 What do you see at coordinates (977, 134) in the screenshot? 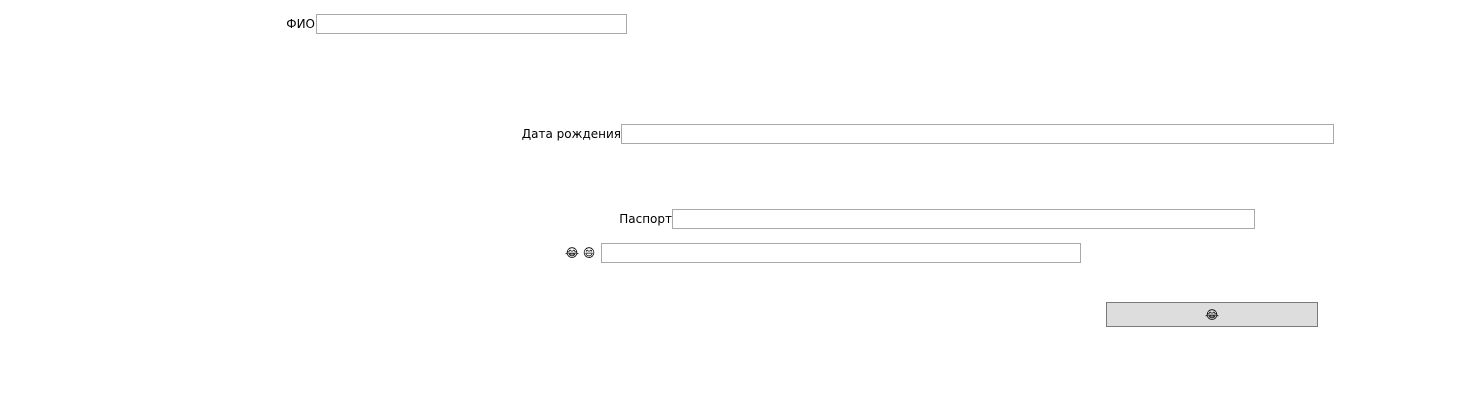
I see `birth-date-input` at bounding box center [977, 134].